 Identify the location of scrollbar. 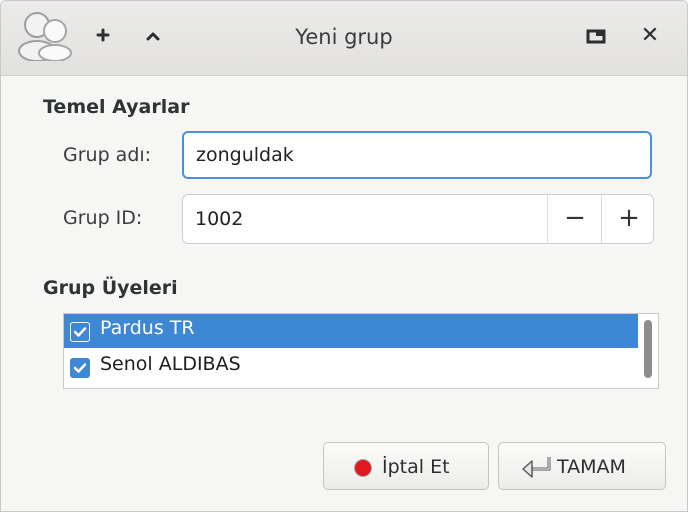
(648, 349).